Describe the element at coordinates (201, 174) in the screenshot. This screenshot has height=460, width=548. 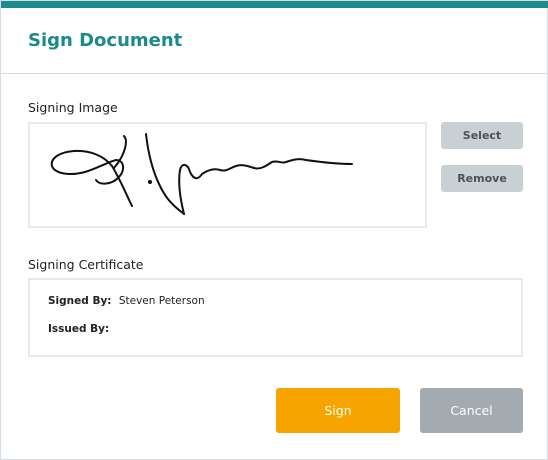
I see `signature-image` at that location.